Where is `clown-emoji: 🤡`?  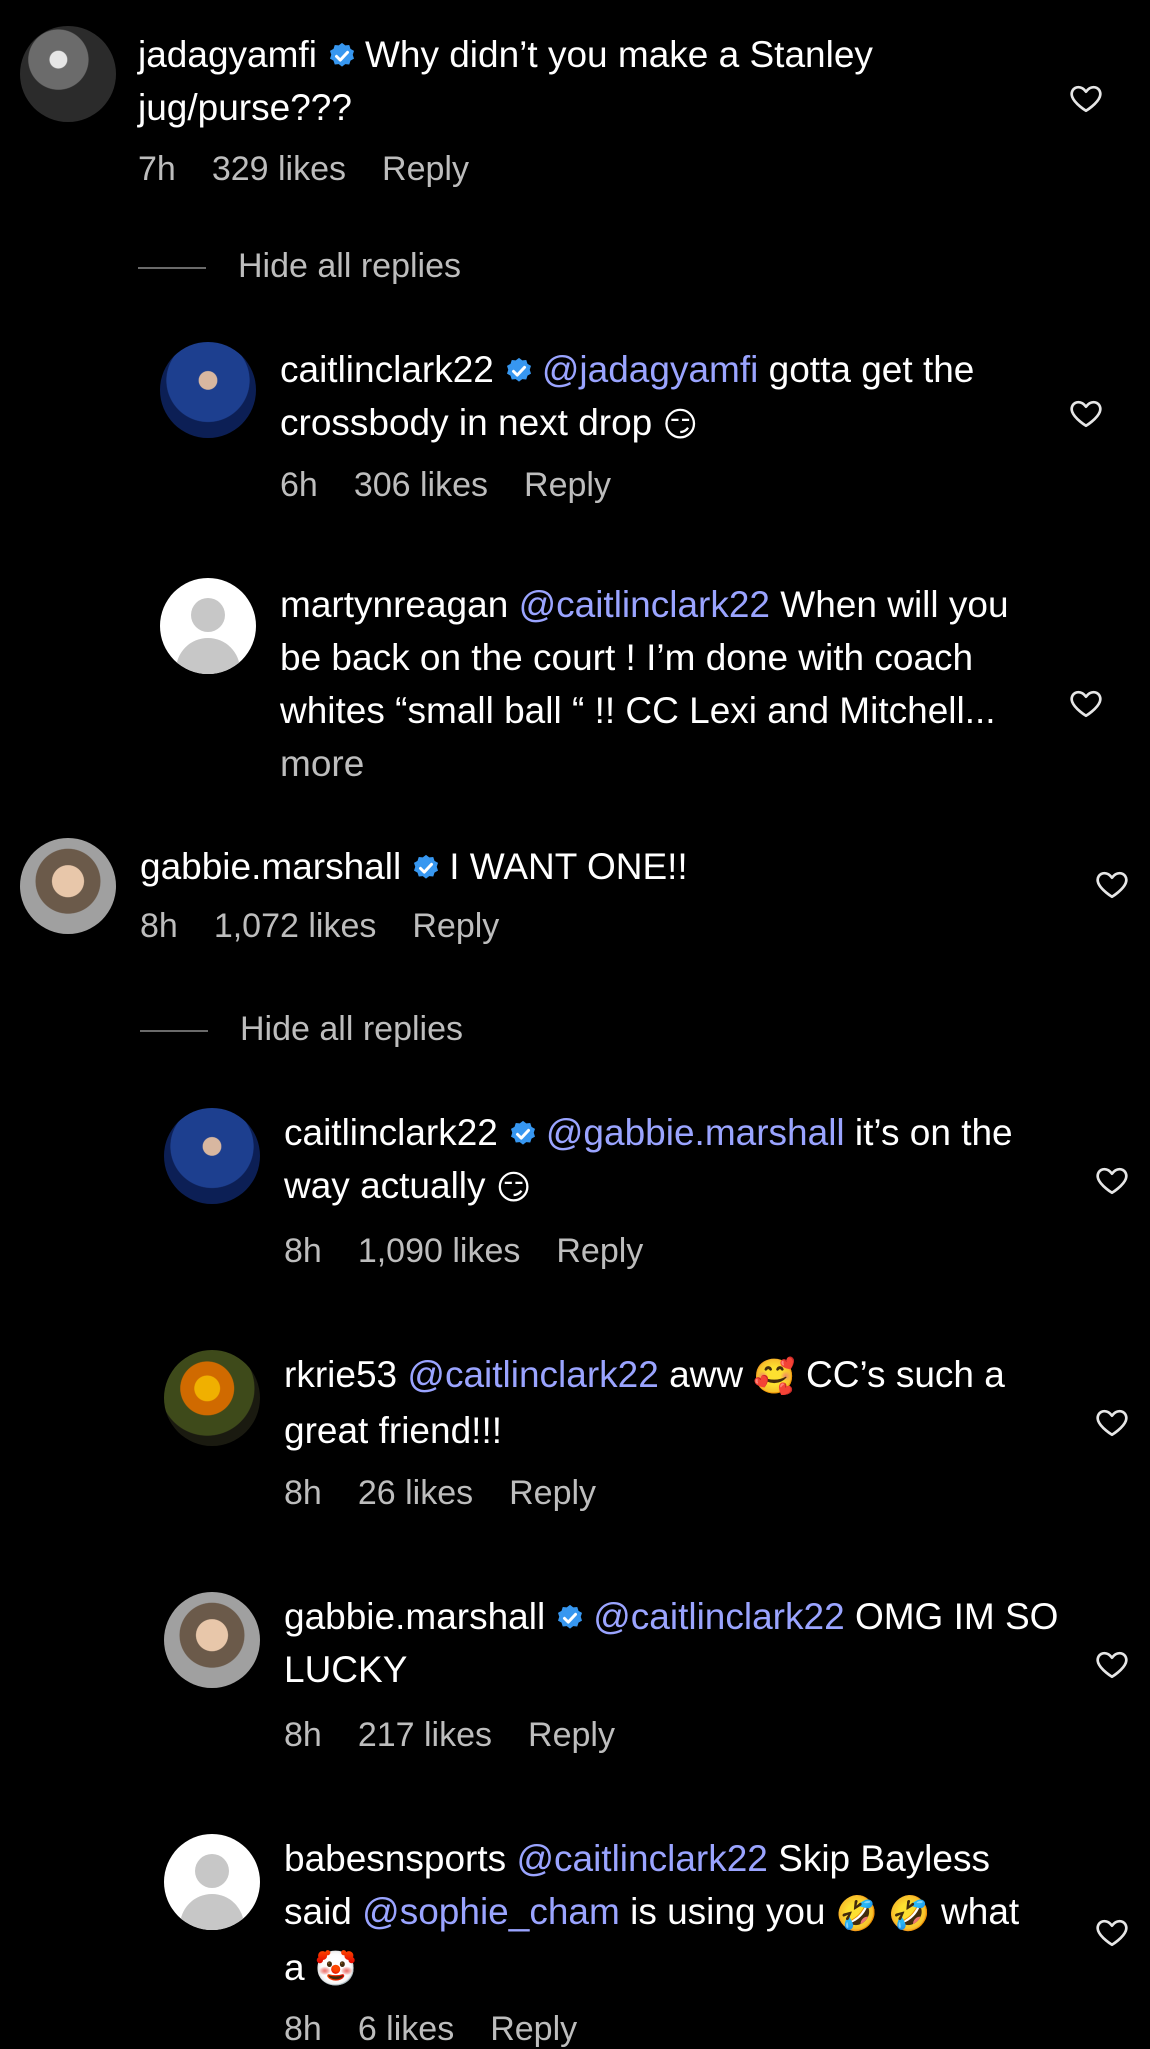
clown-emoji: 🤡 is located at coordinates (336, 1969).